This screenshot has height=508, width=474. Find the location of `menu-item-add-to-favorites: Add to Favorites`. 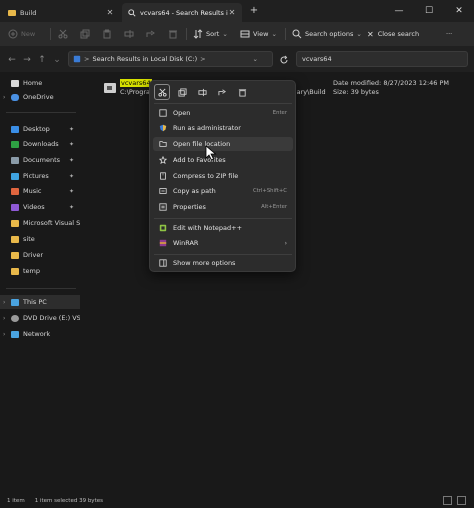

menu-item-add-to-favorites: Add to Favorites is located at coordinates (223, 160).